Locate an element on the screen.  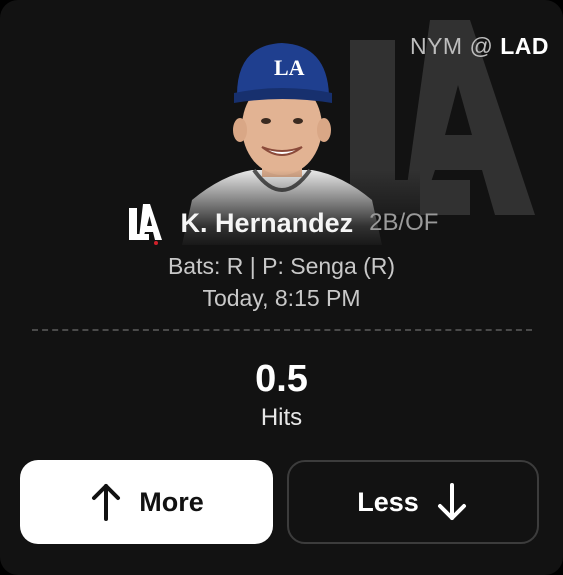
player-position: 2B/OF is located at coordinates (404, 222).